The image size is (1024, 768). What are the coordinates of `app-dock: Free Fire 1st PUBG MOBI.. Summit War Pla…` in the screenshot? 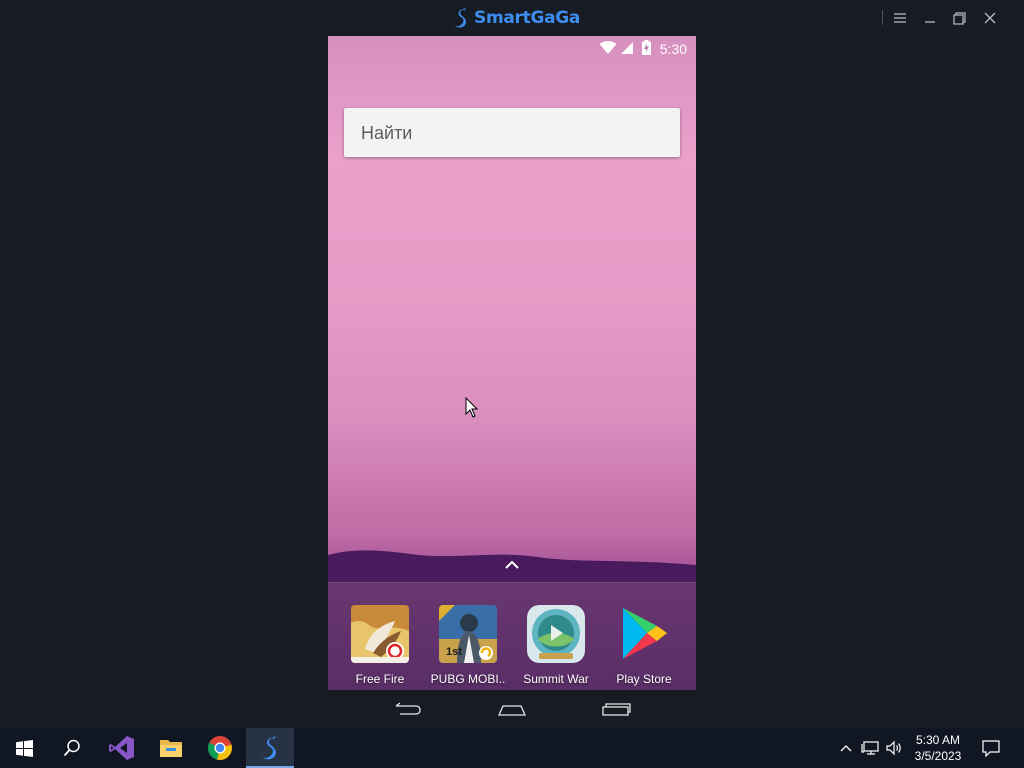 It's located at (512, 636).